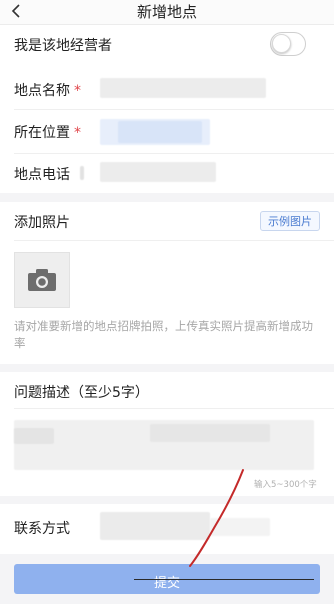 The height and width of the screenshot is (604, 334). What do you see at coordinates (216, 518) in the screenshot?
I see `red-annotation-line` at bounding box center [216, 518].